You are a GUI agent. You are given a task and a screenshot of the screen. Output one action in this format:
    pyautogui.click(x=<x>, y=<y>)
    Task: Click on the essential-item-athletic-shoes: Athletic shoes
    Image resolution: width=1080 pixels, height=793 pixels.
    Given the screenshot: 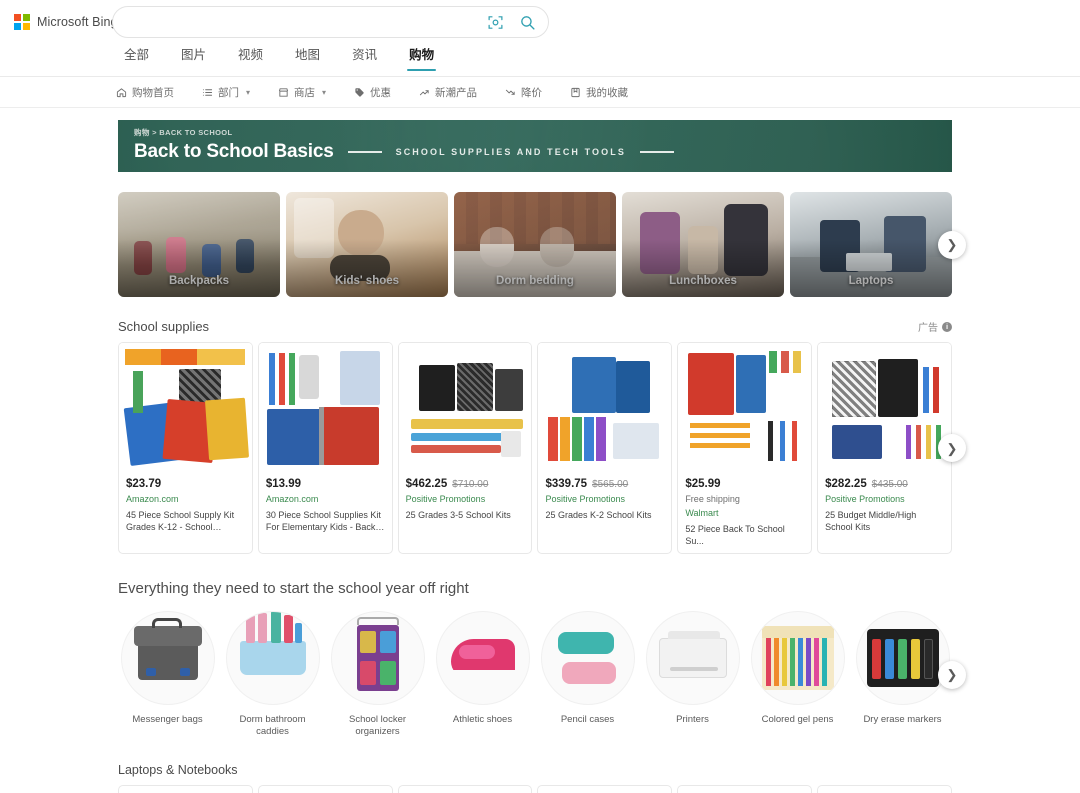 What is the action you would take?
    pyautogui.click(x=482, y=675)
    